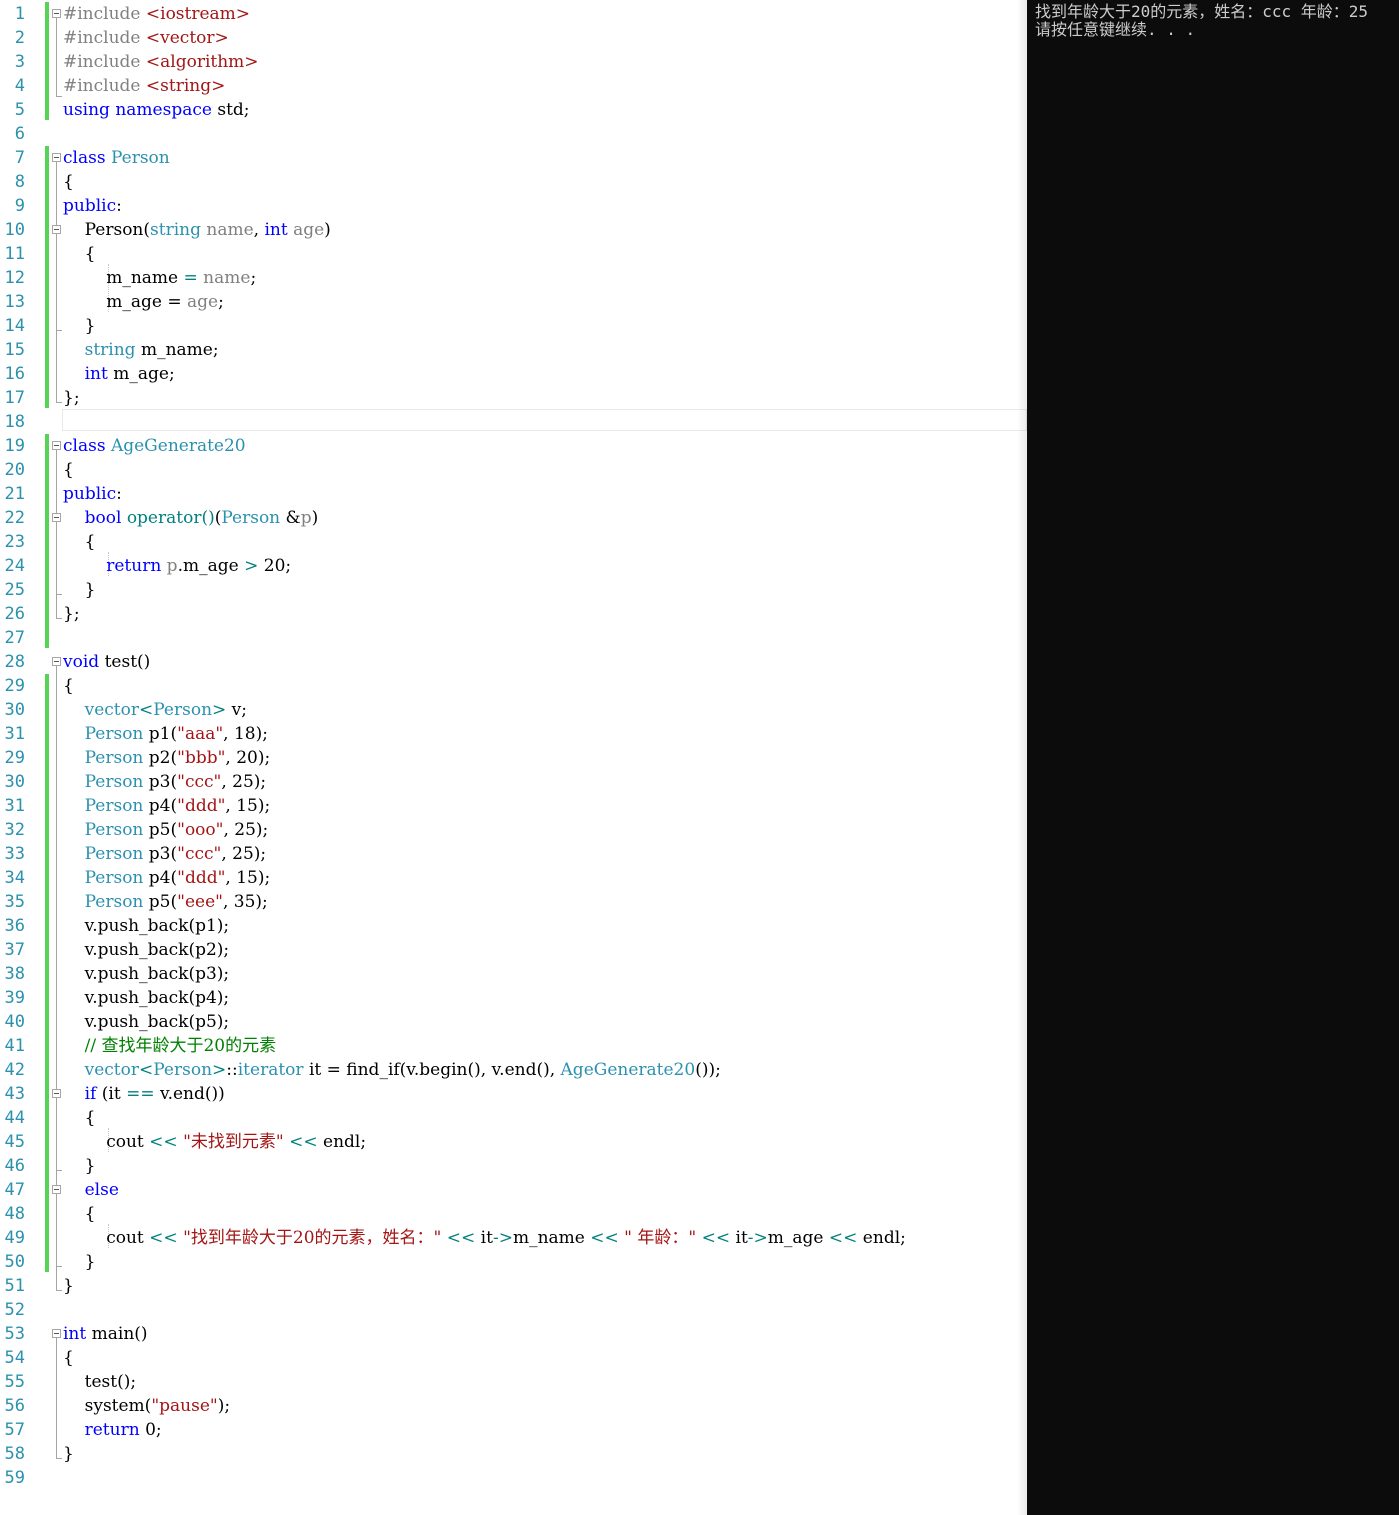 The height and width of the screenshot is (1515, 1399). I want to click on code-line: #include <algorithm>, so click(161, 62).